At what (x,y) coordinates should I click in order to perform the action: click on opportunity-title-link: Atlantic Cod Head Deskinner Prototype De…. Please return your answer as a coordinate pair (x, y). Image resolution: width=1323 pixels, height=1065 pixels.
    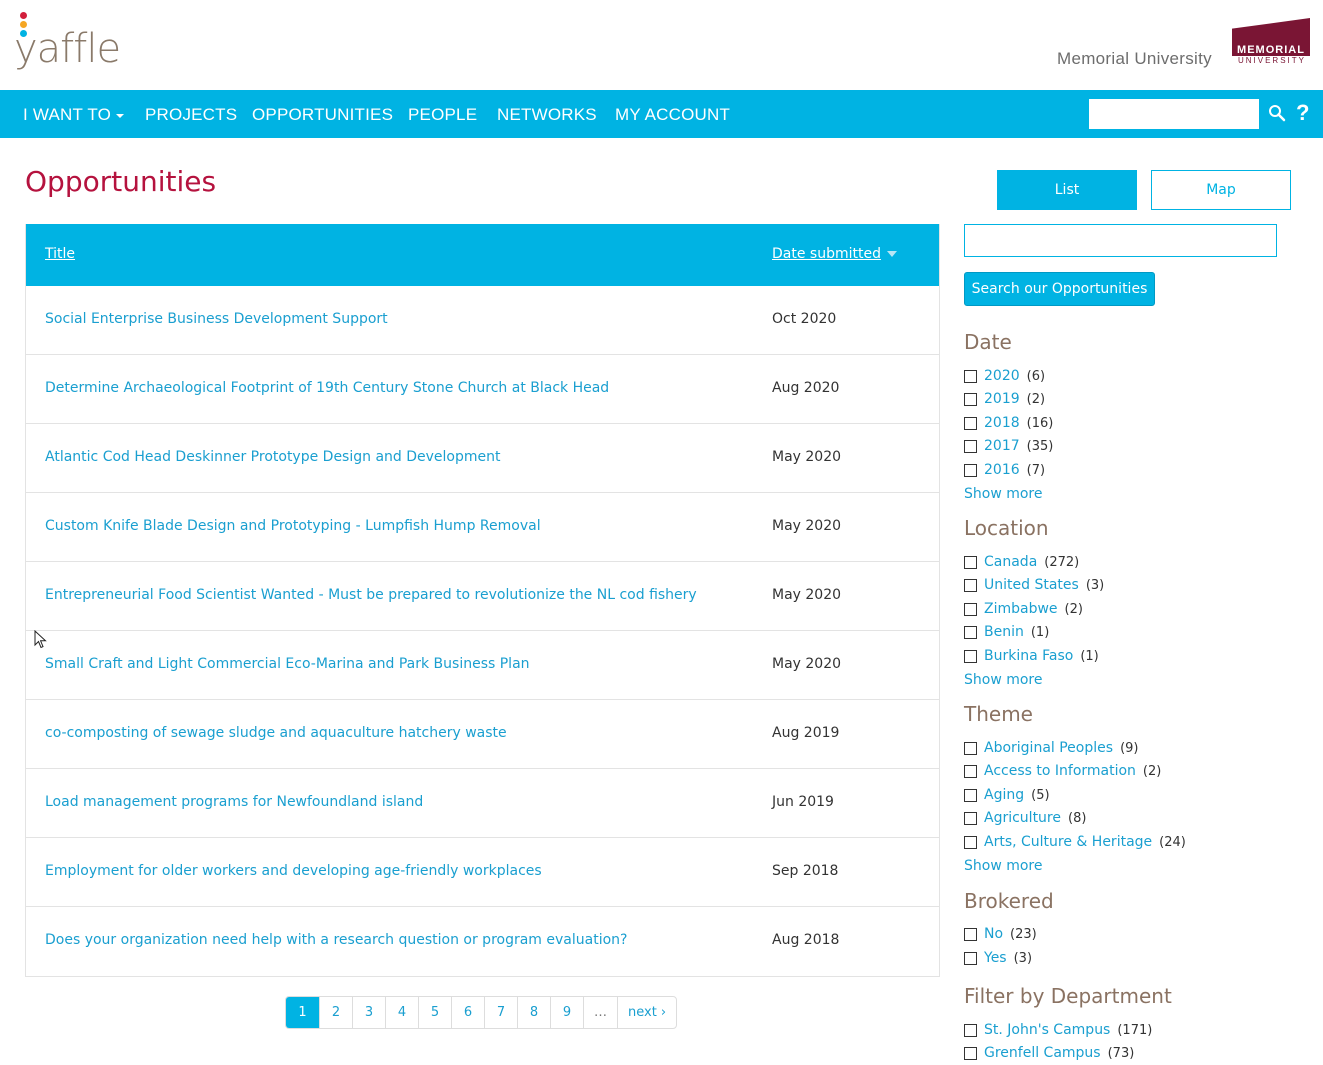
    Looking at the image, I should click on (273, 457).